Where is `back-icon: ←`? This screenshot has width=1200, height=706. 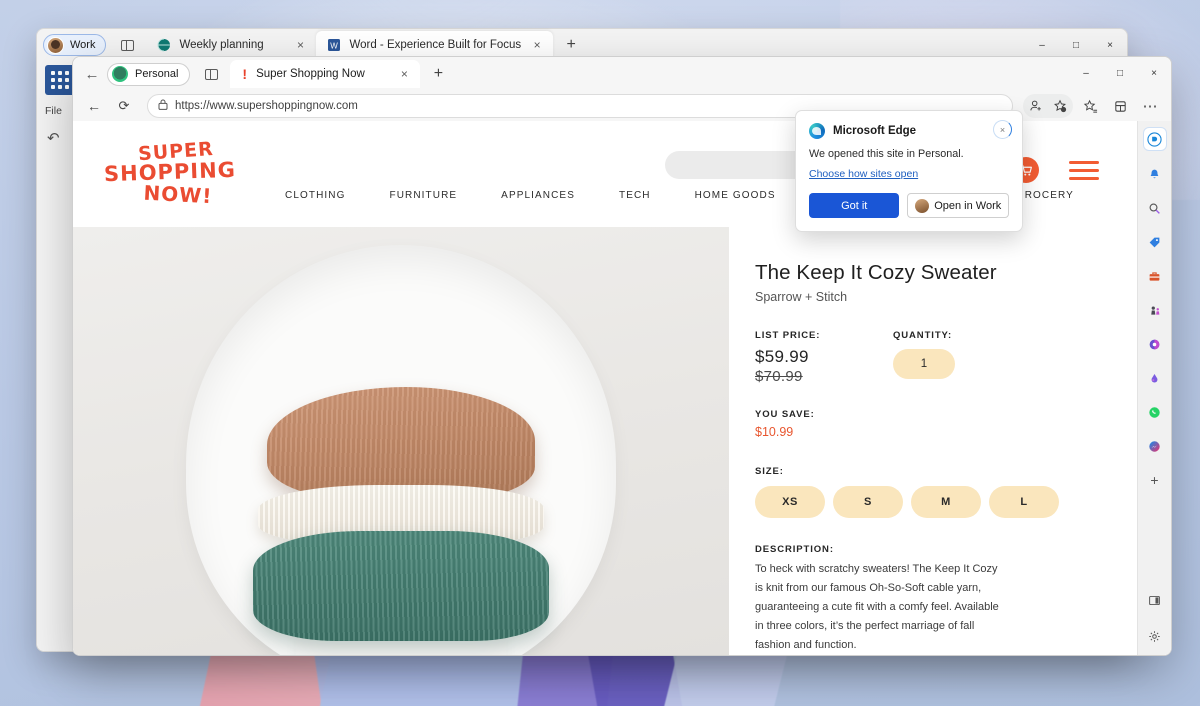 back-icon: ← is located at coordinates (94, 106).